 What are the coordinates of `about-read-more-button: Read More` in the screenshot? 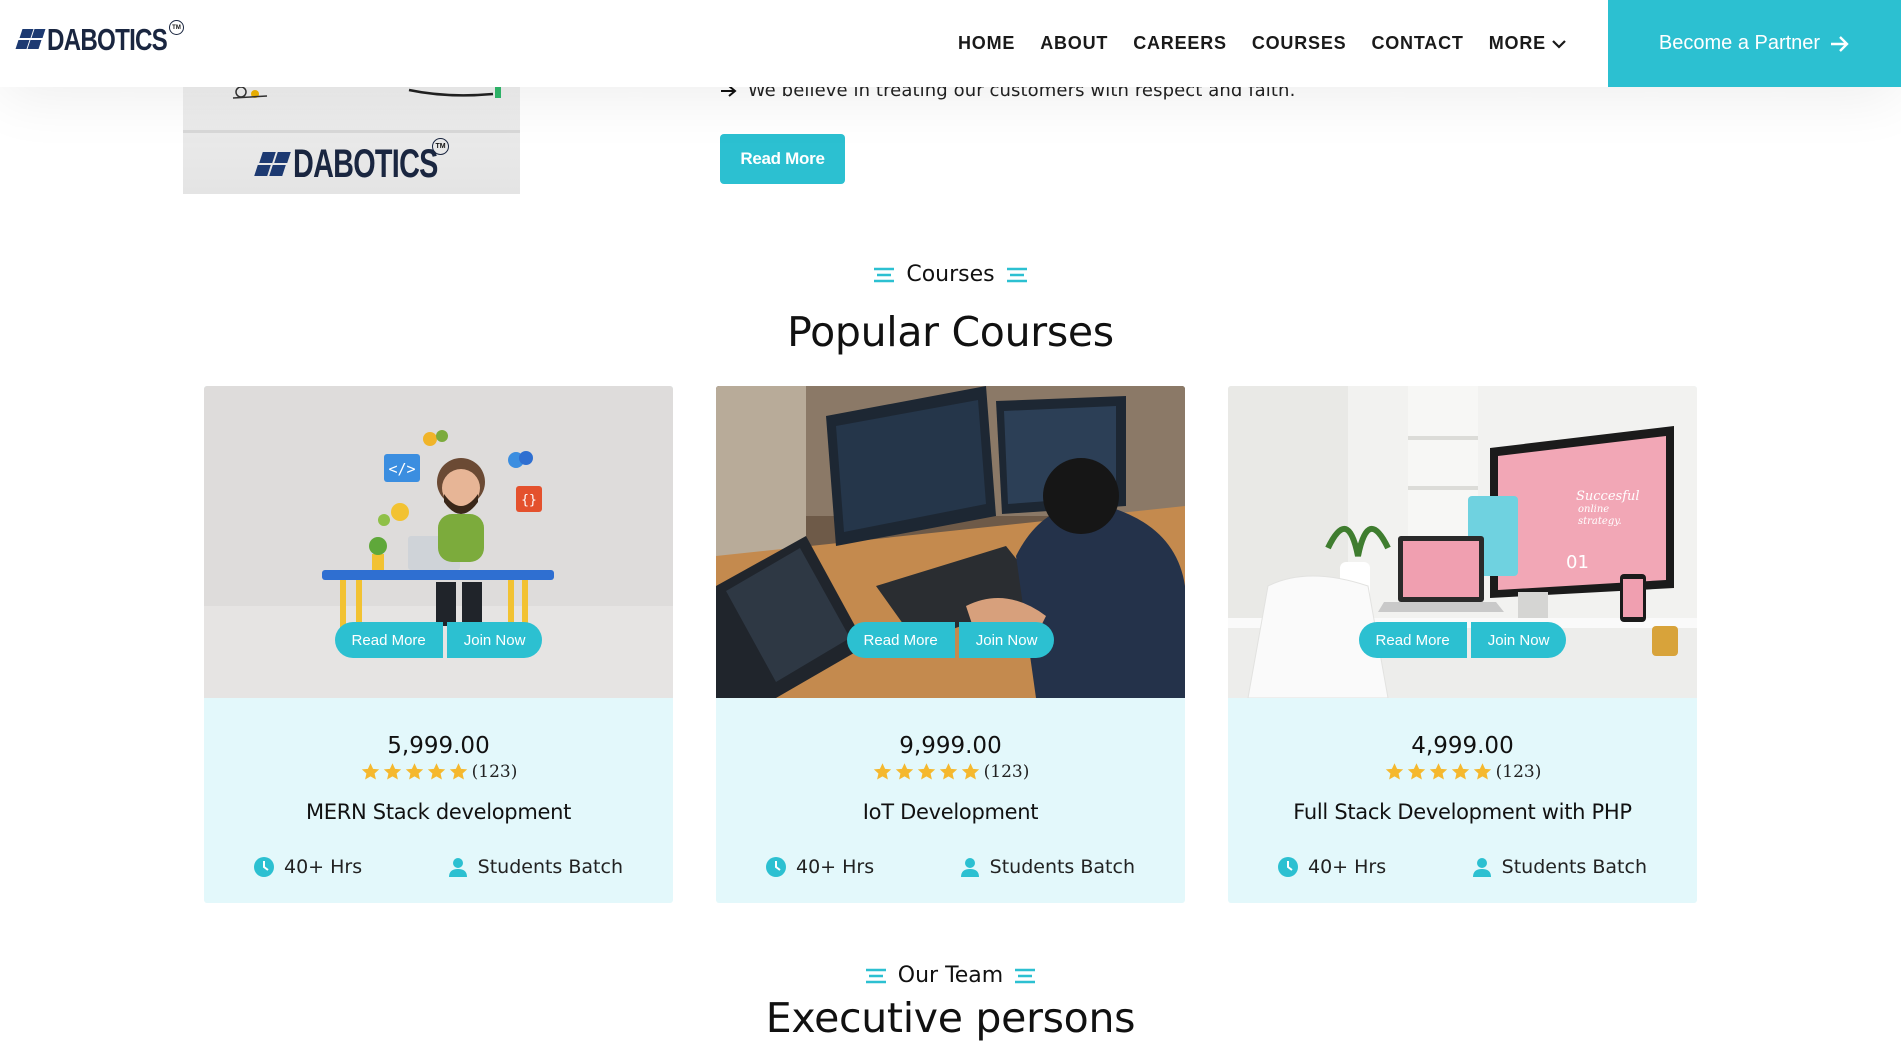 It's located at (782, 159).